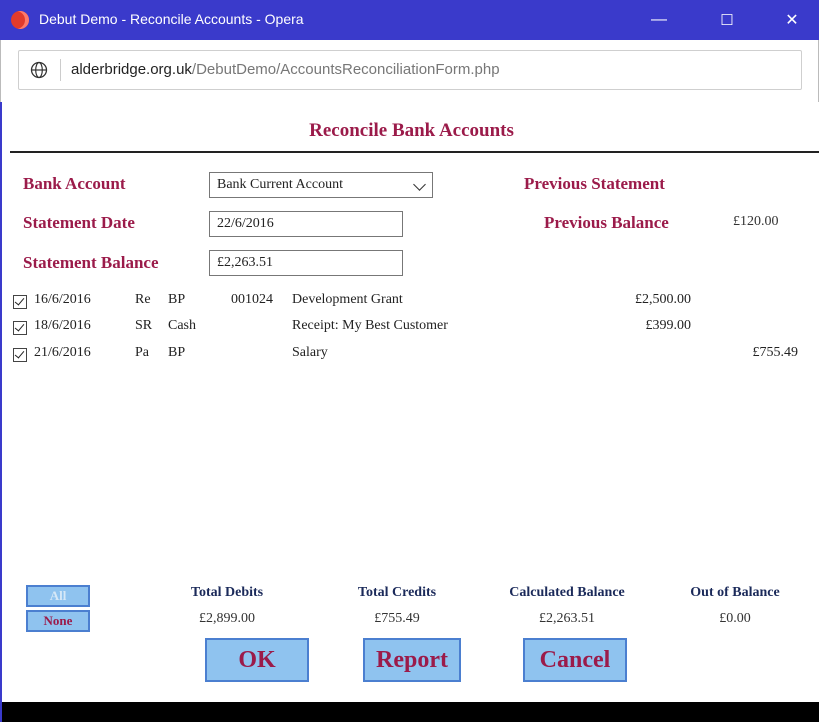 This screenshot has width=819, height=722. What do you see at coordinates (131, 69) in the screenshot?
I see `url-domain: alderbridge.org.uk` at bounding box center [131, 69].